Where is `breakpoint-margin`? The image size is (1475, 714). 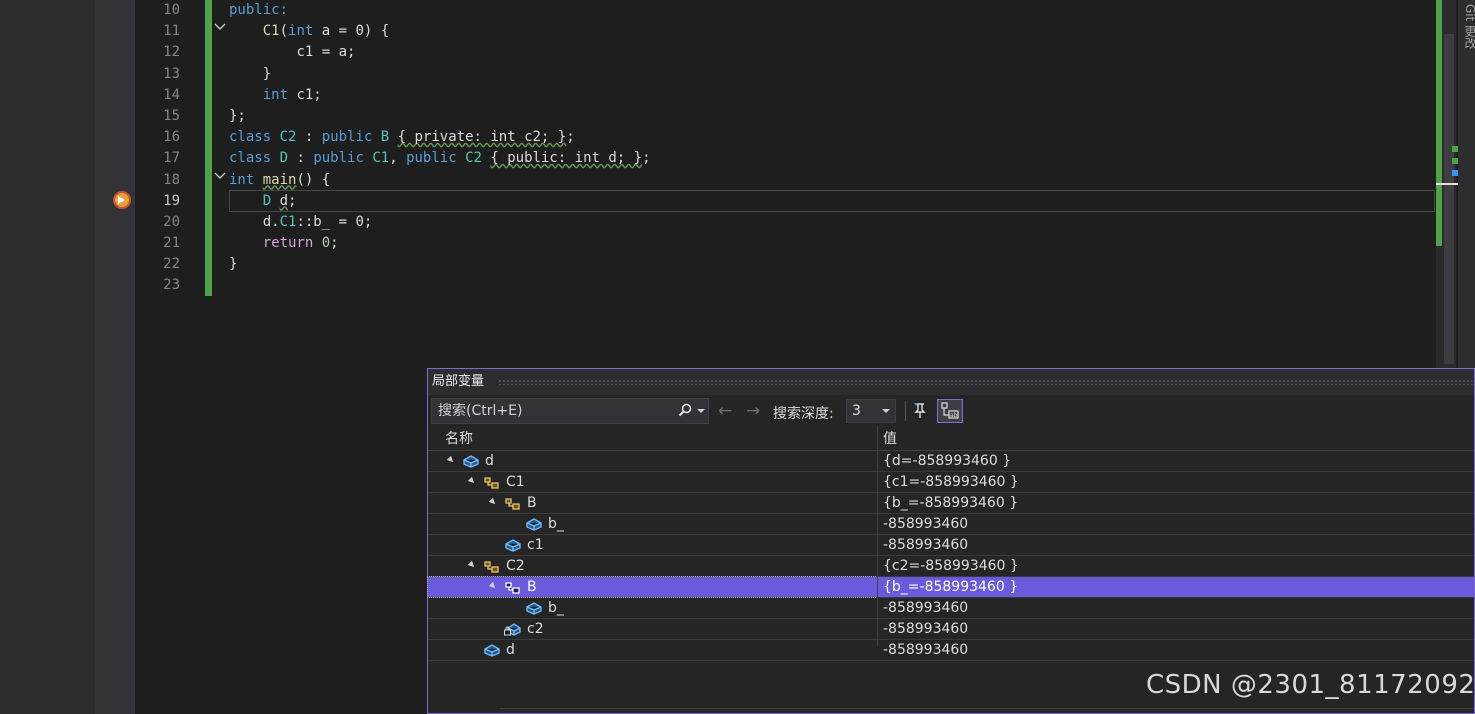
breakpoint-margin is located at coordinates (115, 357).